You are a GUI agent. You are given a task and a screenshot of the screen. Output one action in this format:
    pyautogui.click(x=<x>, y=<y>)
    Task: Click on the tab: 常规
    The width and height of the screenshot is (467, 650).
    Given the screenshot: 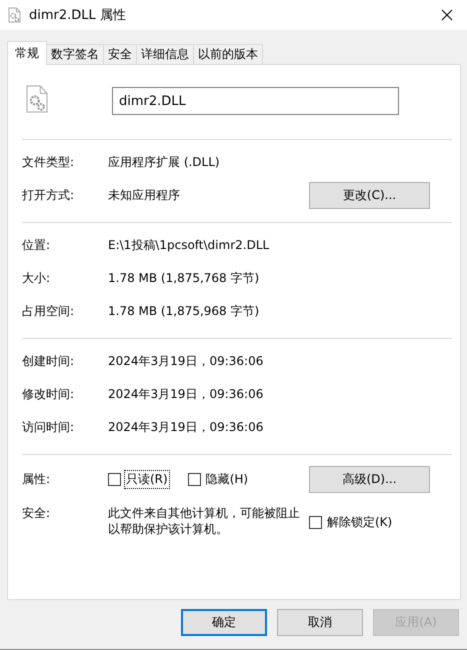 What is the action you would take?
    pyautogui.click(x=27, y=53)
    